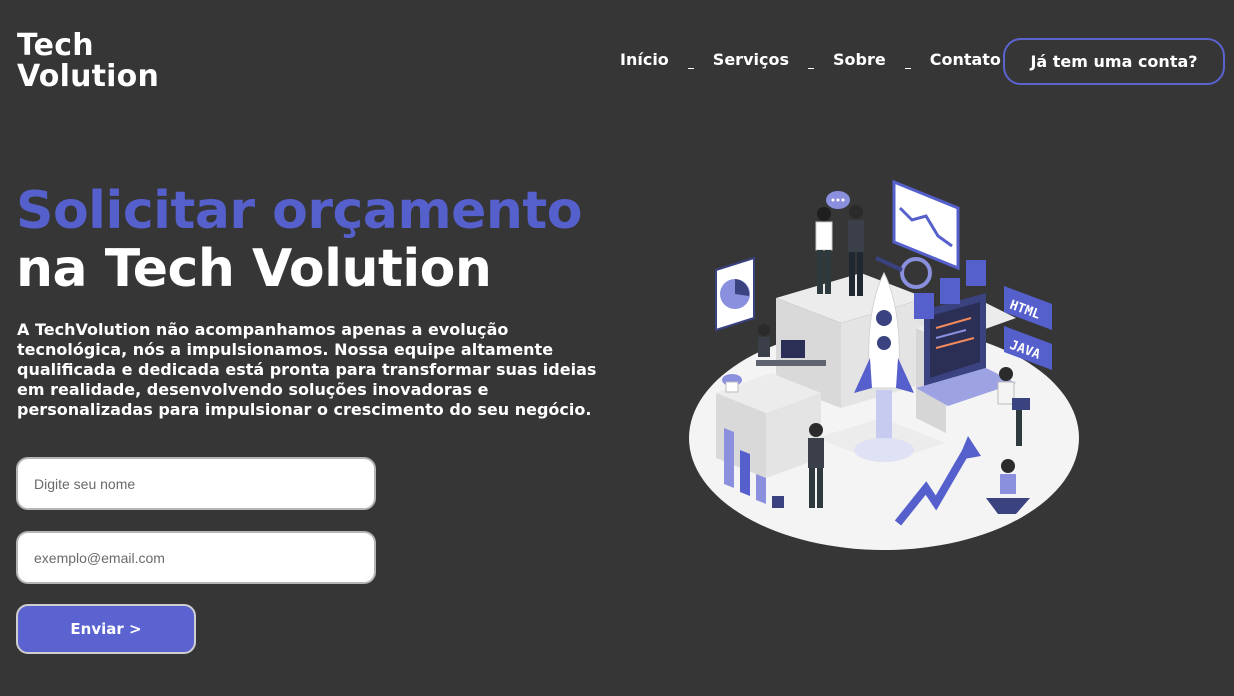 The width and height of the screenshot is (1234, 696). What do you see at coordinates (106, 629) in the screenshot?
I see `submit-button: Enviar >` at bounding box center [106, 629].